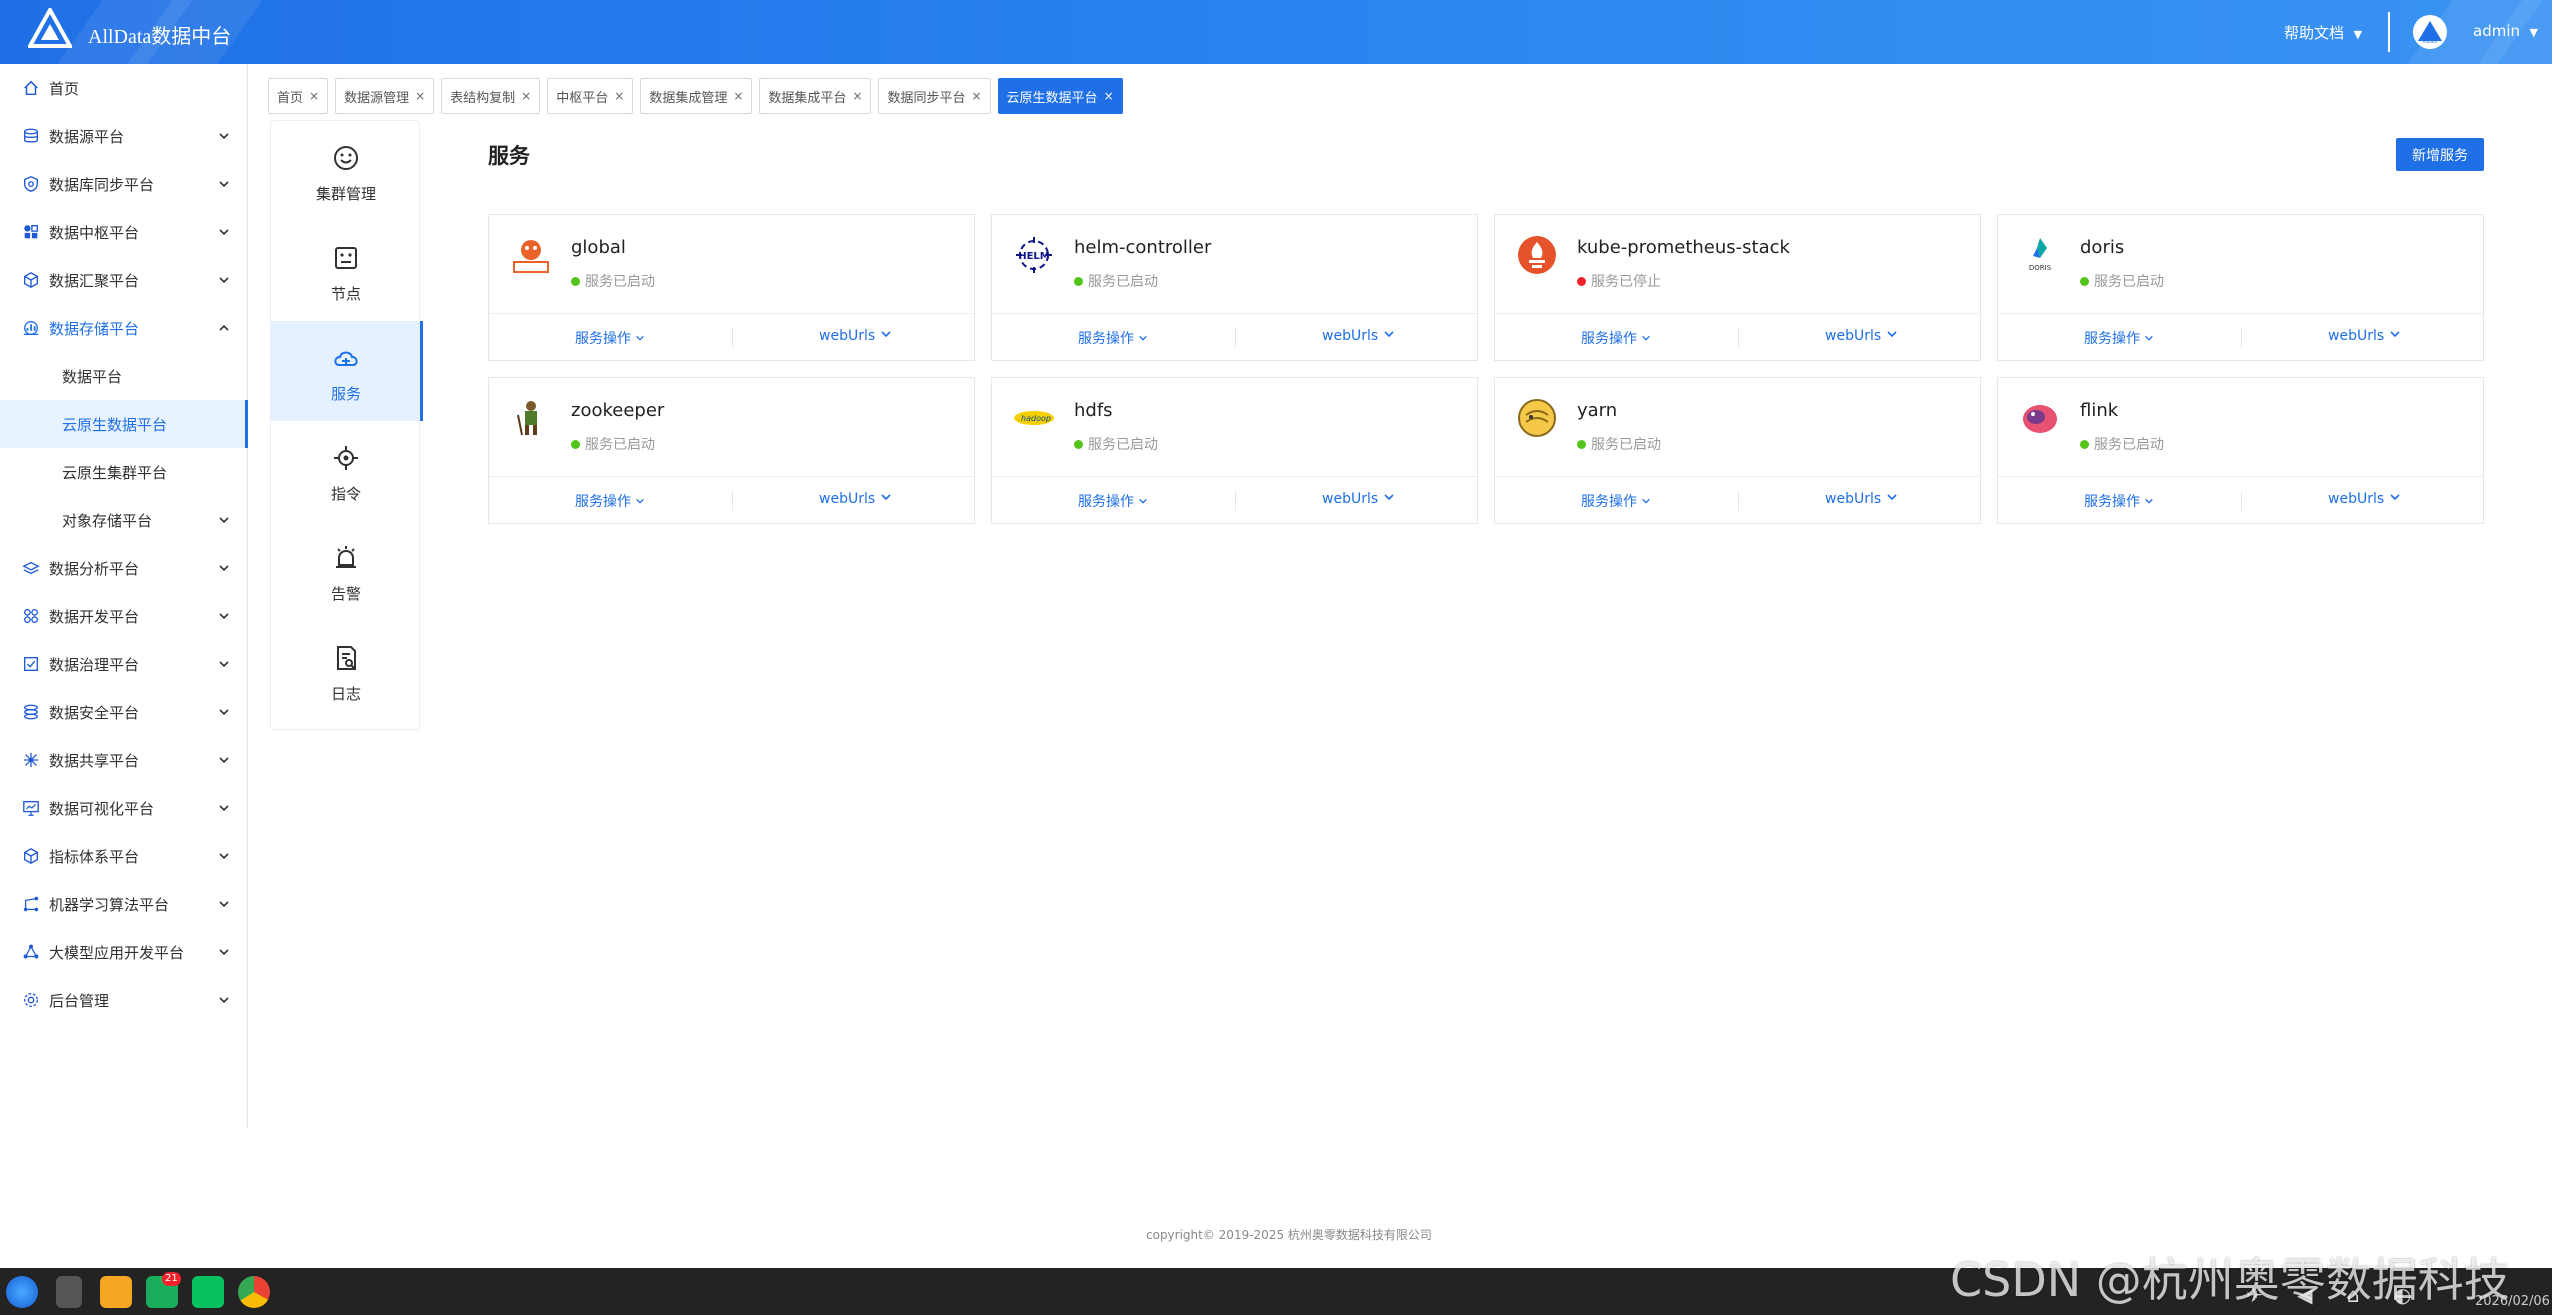 The image size is (2552, 1315). Describe the element at coordinates (124, 1000) in the screenshot. I see `sidebar-item: 后台管理` at that location.